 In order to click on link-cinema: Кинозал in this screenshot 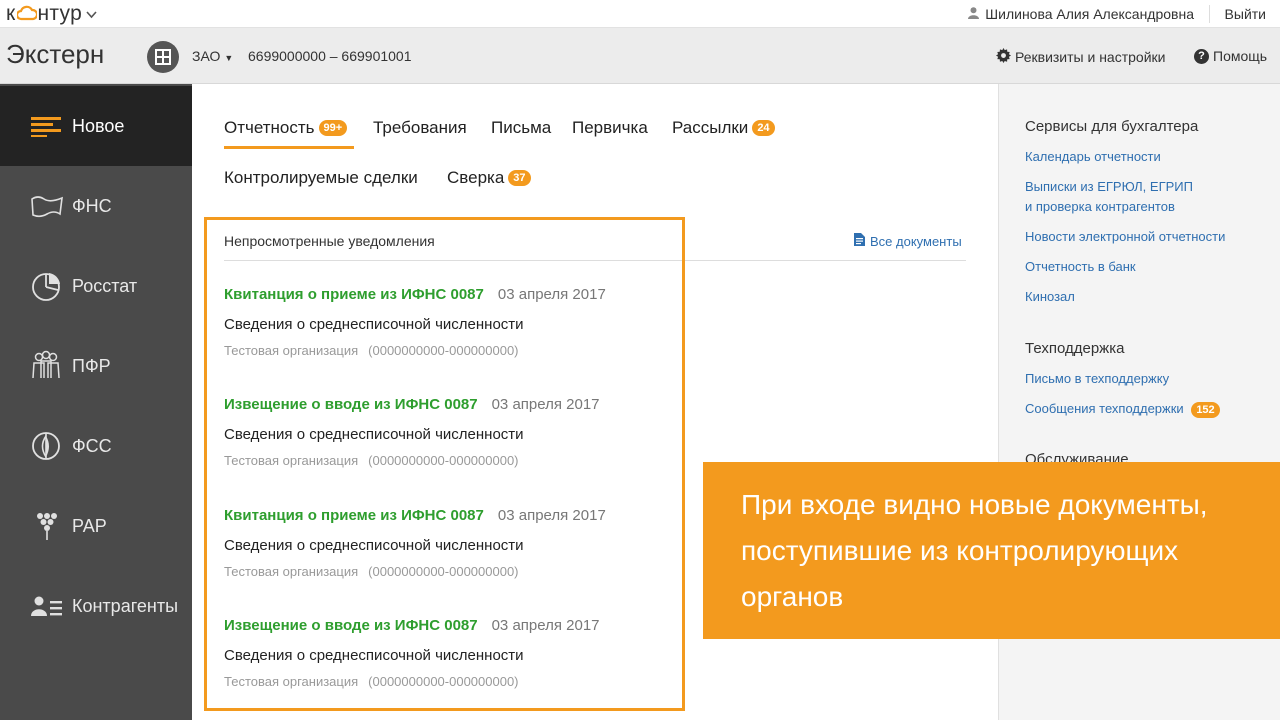, I will do `click(1050, 297)`.